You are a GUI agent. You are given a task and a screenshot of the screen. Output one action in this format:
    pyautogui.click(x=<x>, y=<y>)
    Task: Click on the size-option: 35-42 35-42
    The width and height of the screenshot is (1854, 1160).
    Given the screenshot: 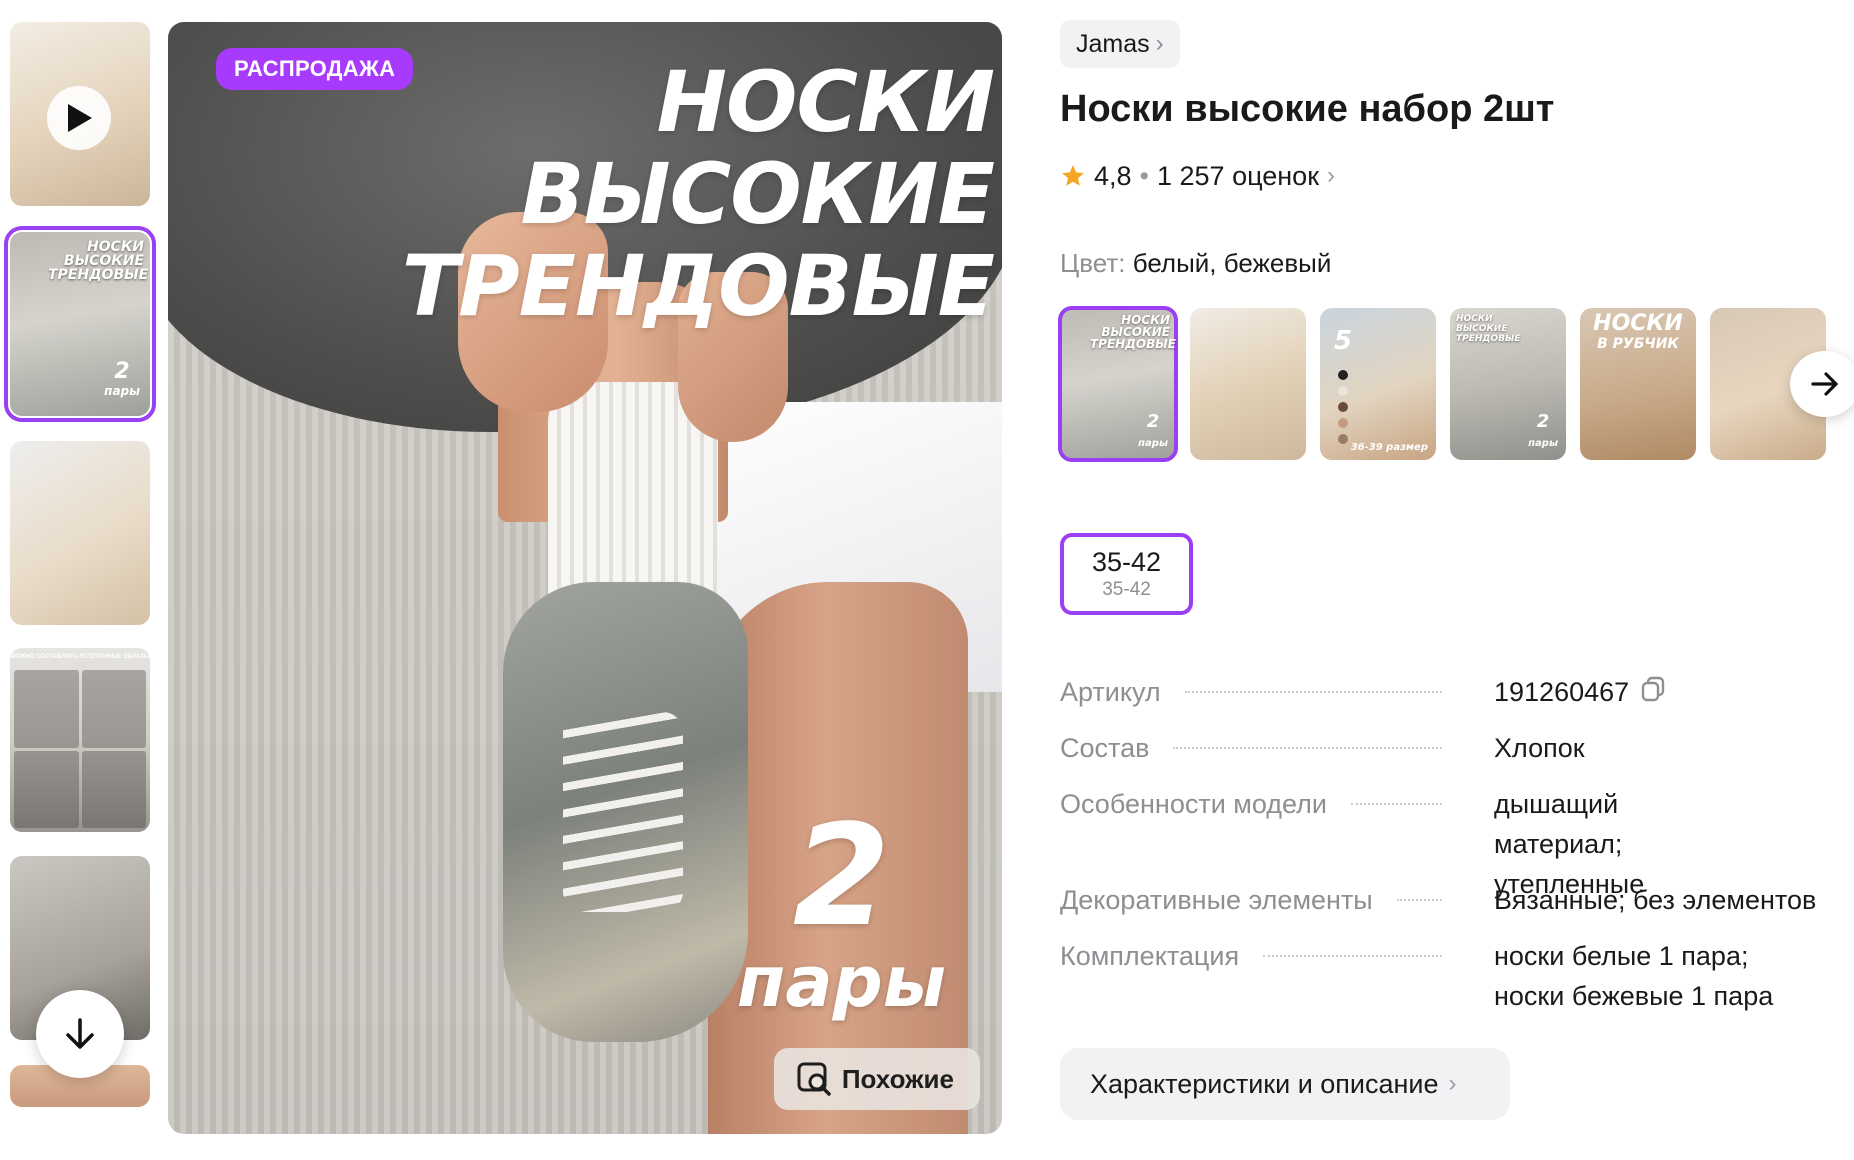 What is the action you would take?
    pyautogui.click(x=1126, y=574)
    